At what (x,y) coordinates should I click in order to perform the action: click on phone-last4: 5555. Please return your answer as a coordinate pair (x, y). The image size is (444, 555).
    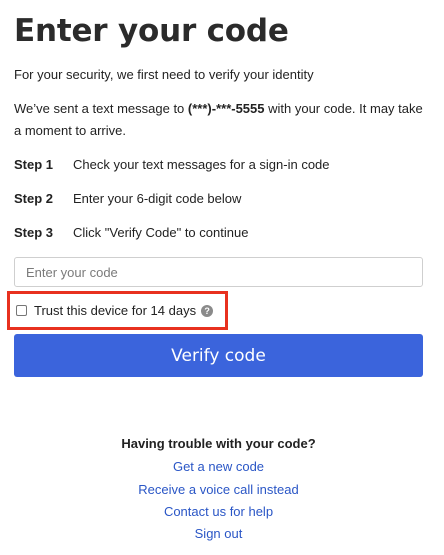
    Looking at the image, I should click on (250, 108).